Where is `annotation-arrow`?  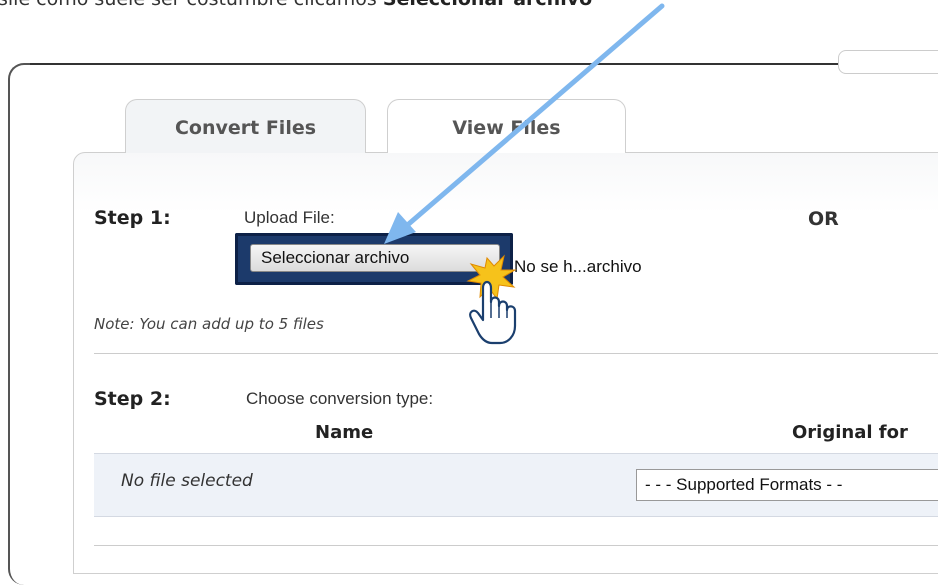 annotation-arrow is located at coordinates (524, 123).